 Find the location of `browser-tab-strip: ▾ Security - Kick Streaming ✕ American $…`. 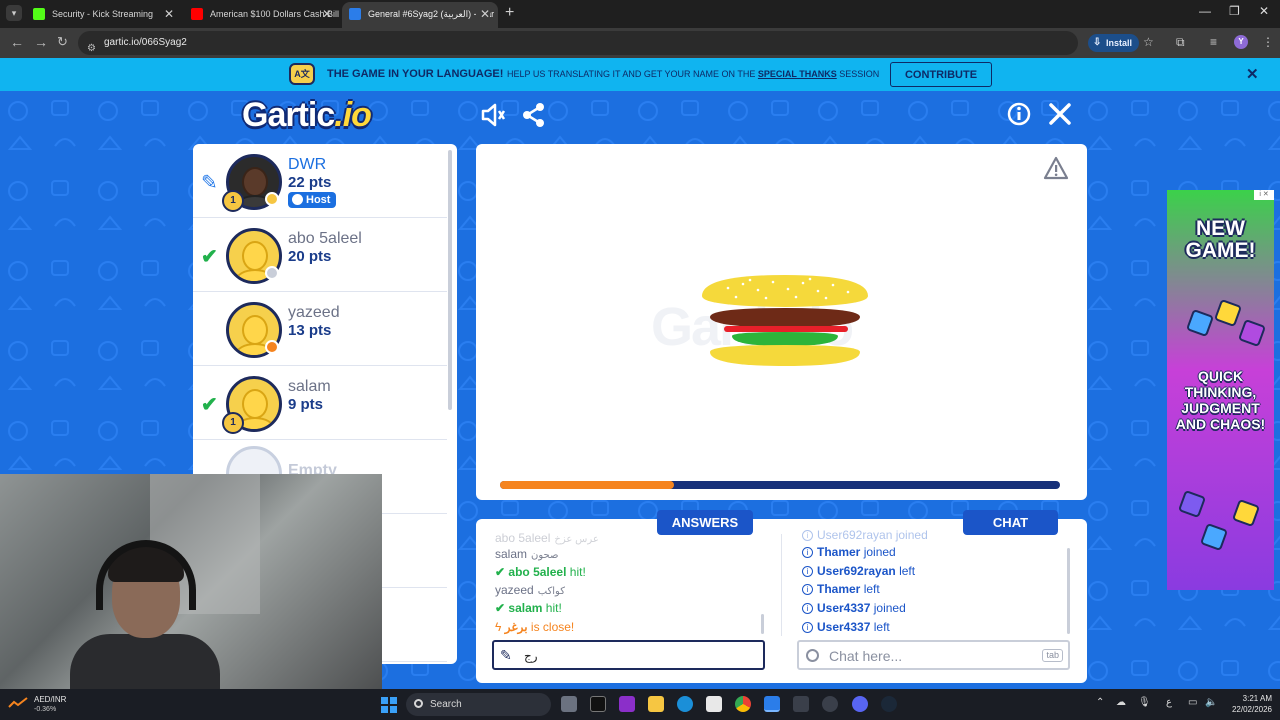

browser-tab-strip: ▾ Security - Kick Streaming ✕ American $… is located at coordinates (640, 14).